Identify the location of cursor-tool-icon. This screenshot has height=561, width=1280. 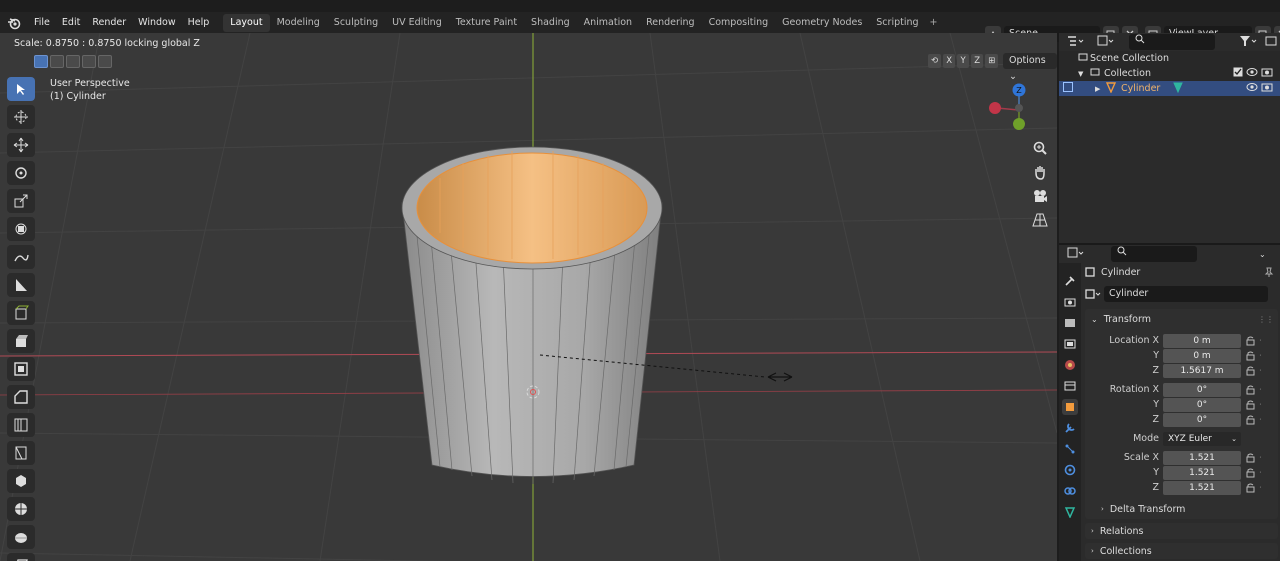
(21, 117).